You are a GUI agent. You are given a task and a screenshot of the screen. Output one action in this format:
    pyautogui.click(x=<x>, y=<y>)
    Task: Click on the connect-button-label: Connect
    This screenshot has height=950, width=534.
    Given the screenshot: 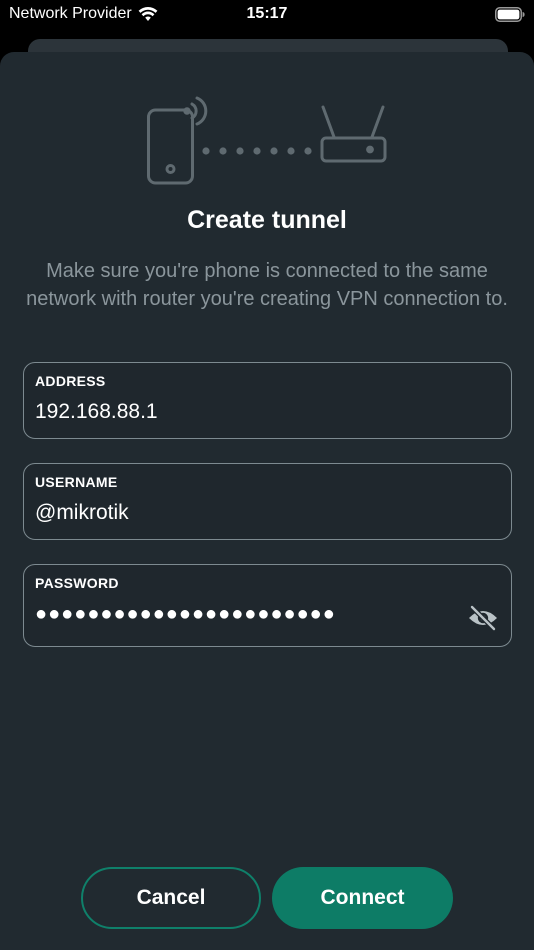 What is the action you would take?
    pyautogui.click(x=362, y=897)
    